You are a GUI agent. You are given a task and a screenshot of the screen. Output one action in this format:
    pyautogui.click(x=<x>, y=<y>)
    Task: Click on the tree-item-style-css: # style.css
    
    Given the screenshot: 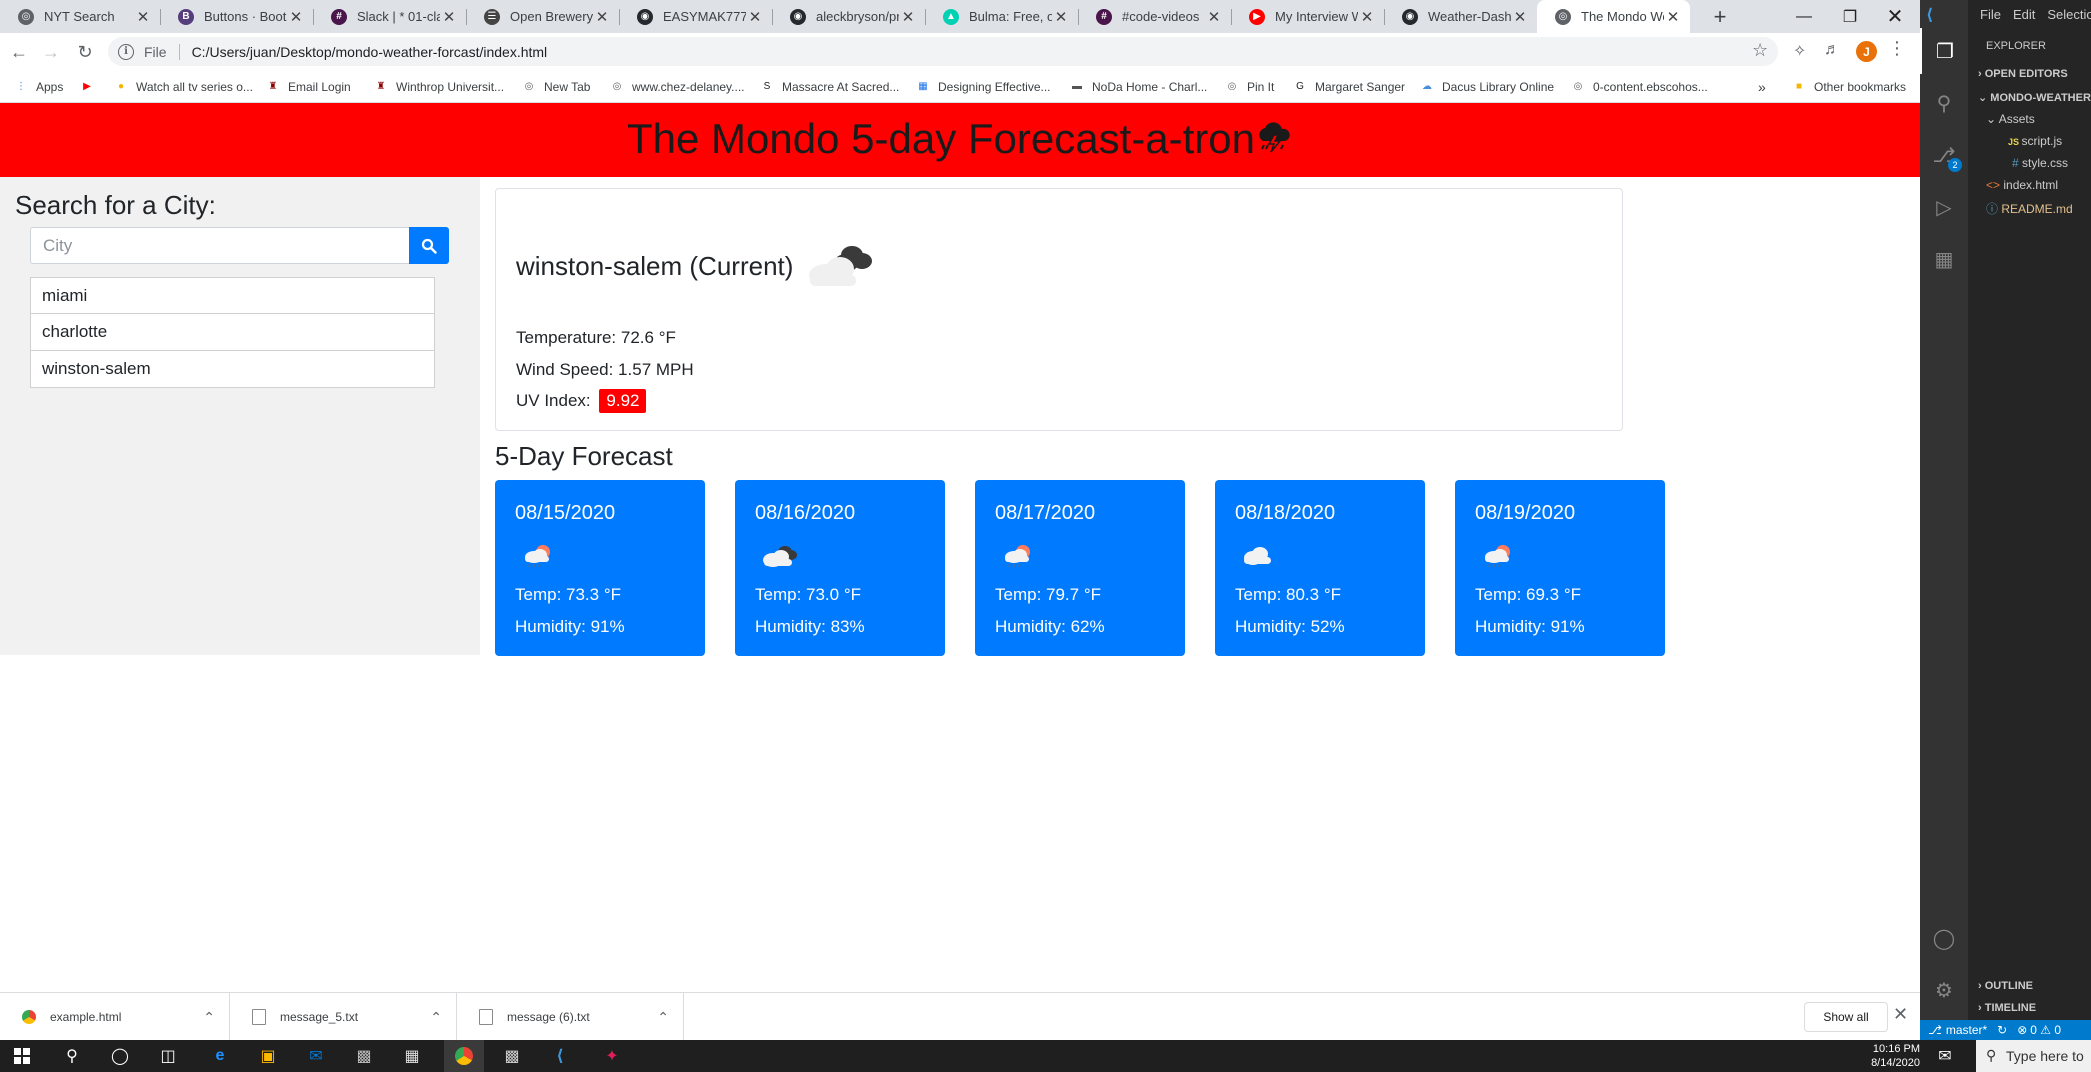 What is the action you would take?
    pyautogui.click(x=2040, y=163)
    